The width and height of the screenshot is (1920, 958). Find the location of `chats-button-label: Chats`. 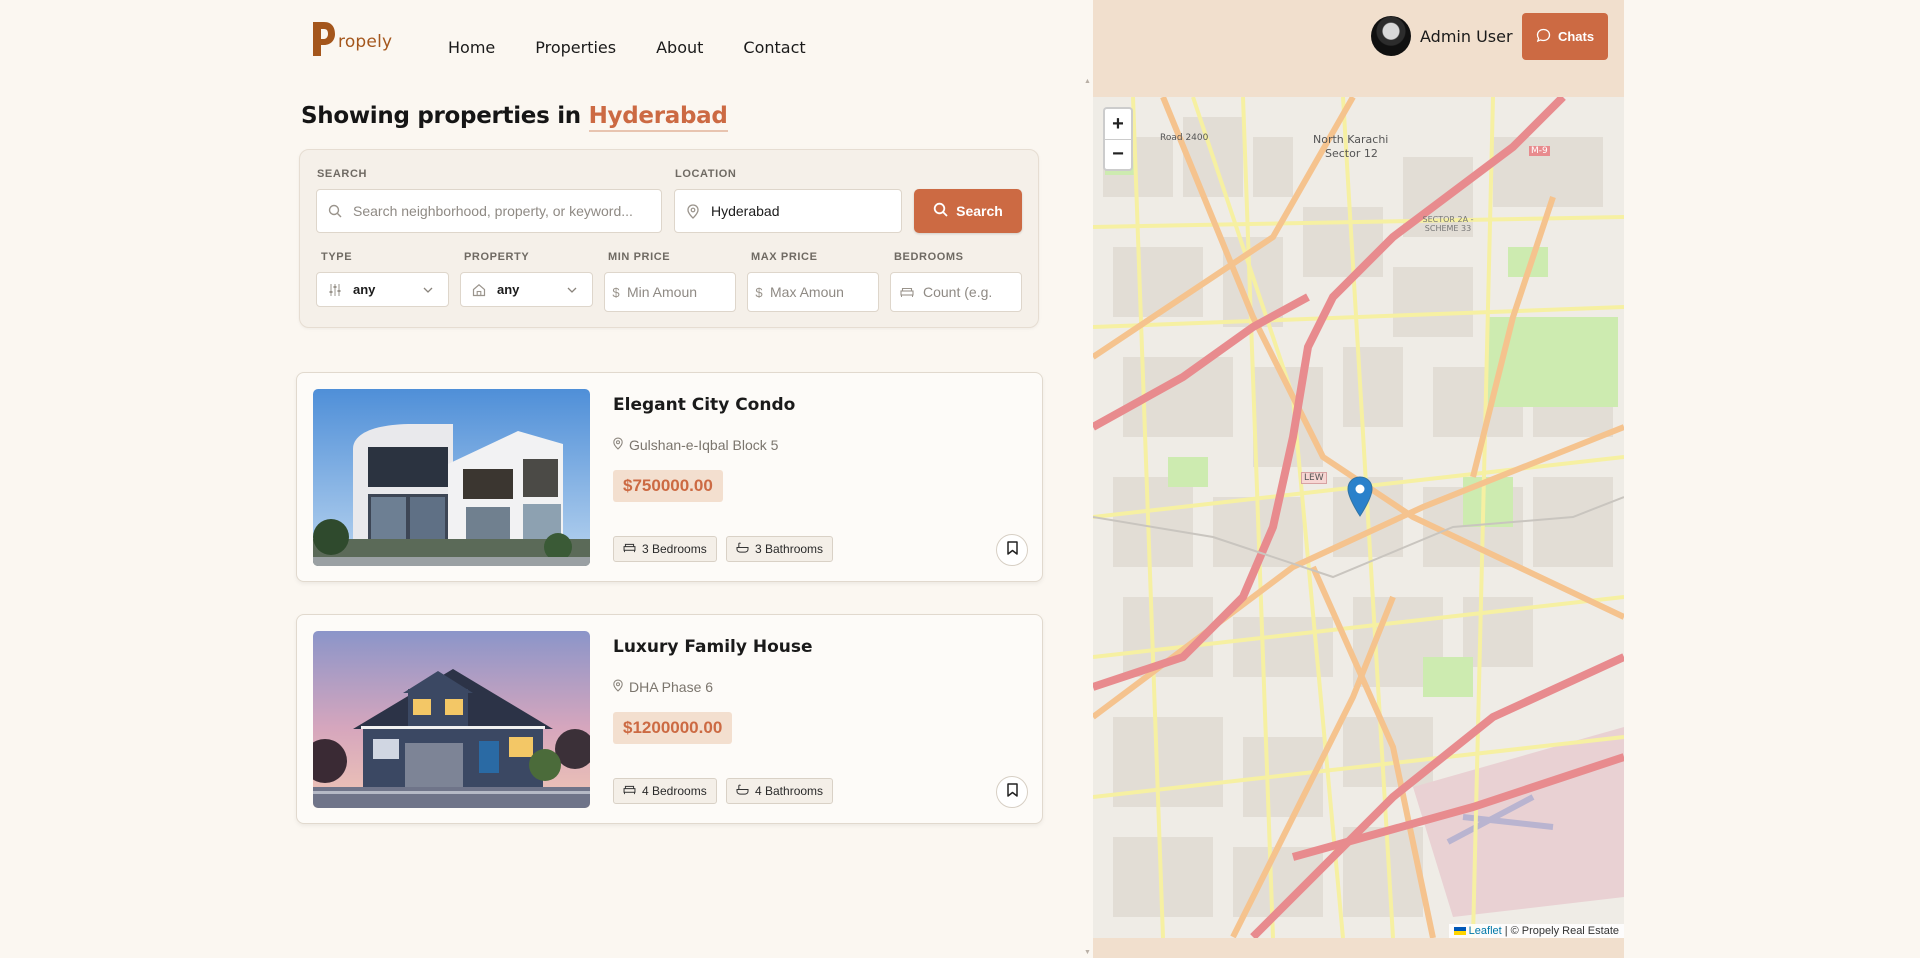

chats-button-label: Chats is located at coordinates (1576, 36).